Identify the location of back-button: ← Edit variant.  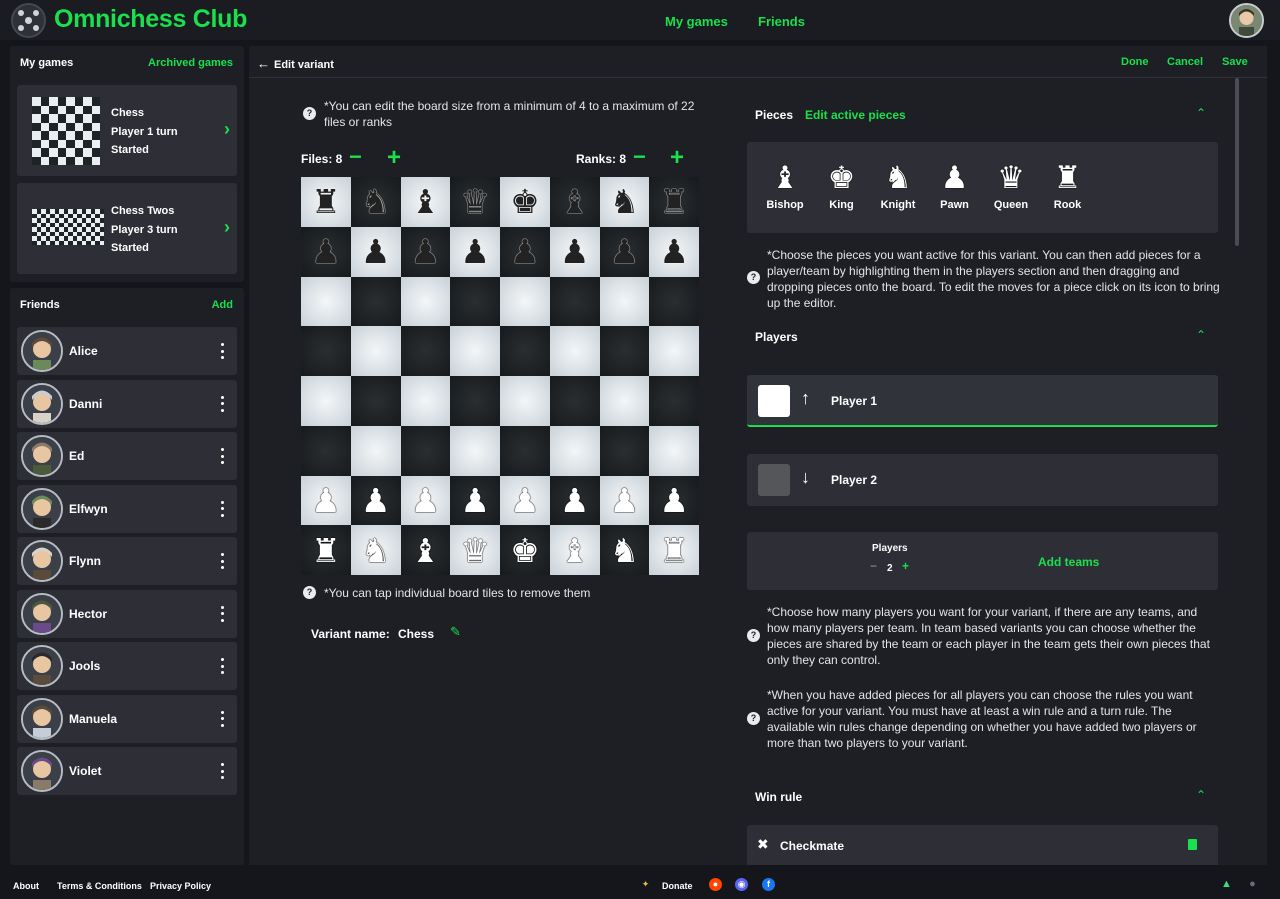
(295, 63).